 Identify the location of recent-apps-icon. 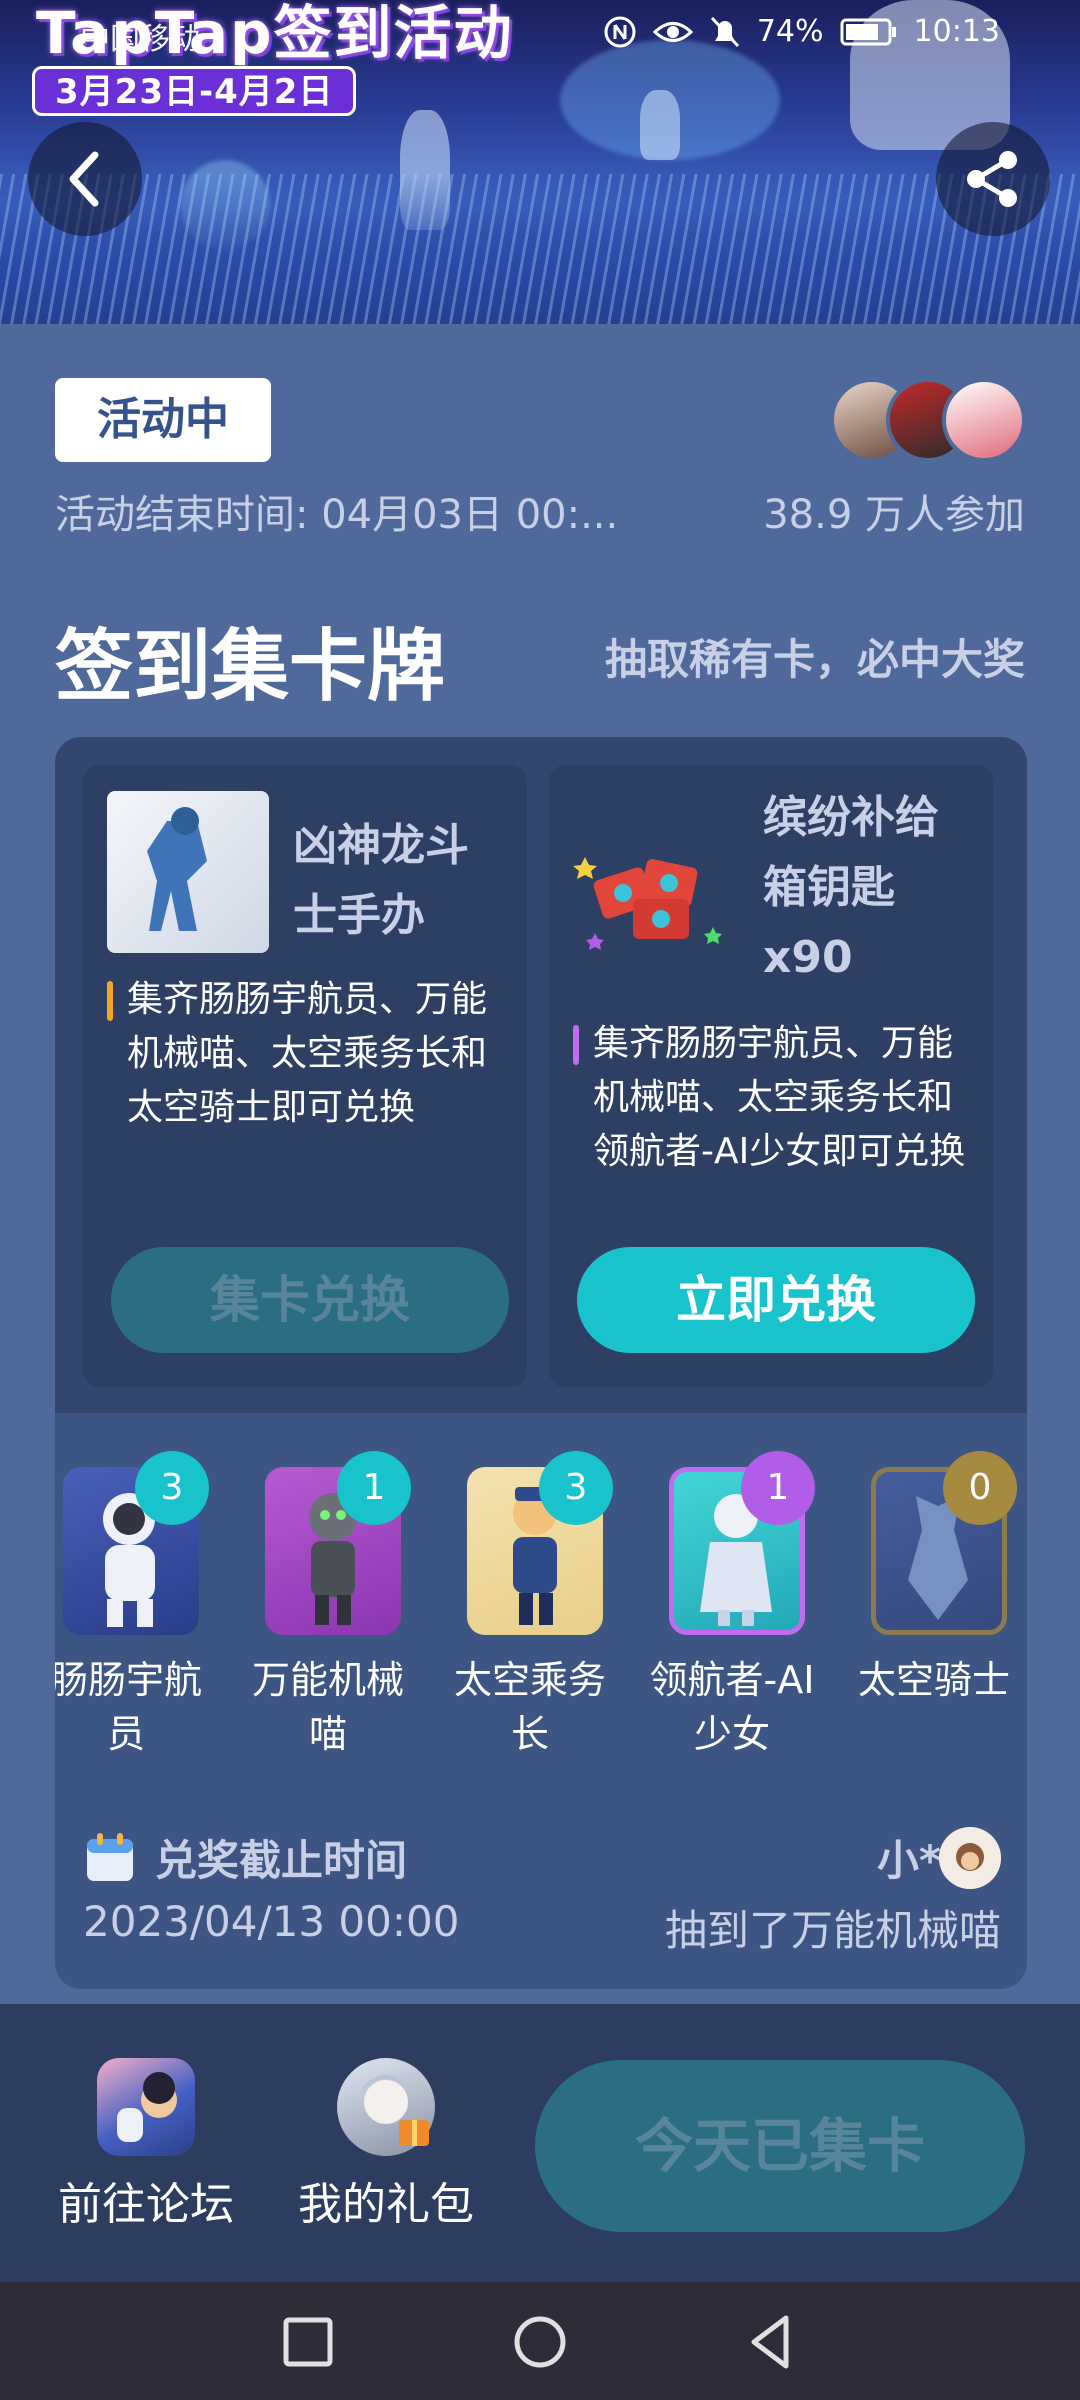
(308, 2342).